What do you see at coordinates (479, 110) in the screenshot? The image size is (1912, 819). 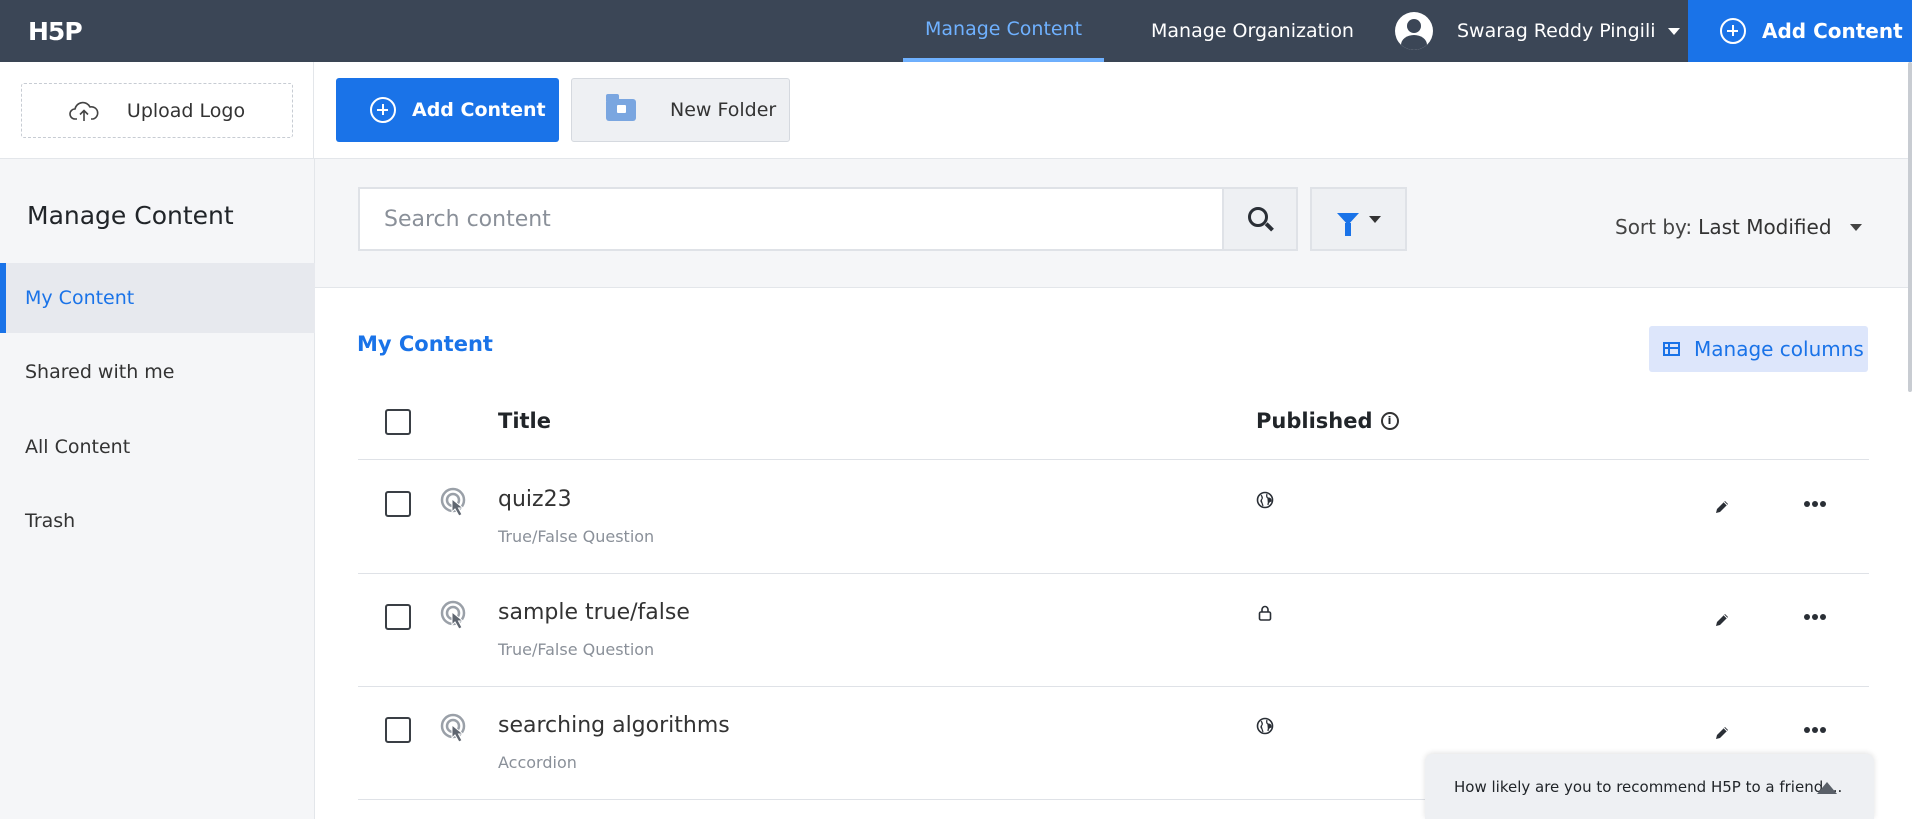 I see `add-content-label: Add Content` at bounding box center [479, 110].